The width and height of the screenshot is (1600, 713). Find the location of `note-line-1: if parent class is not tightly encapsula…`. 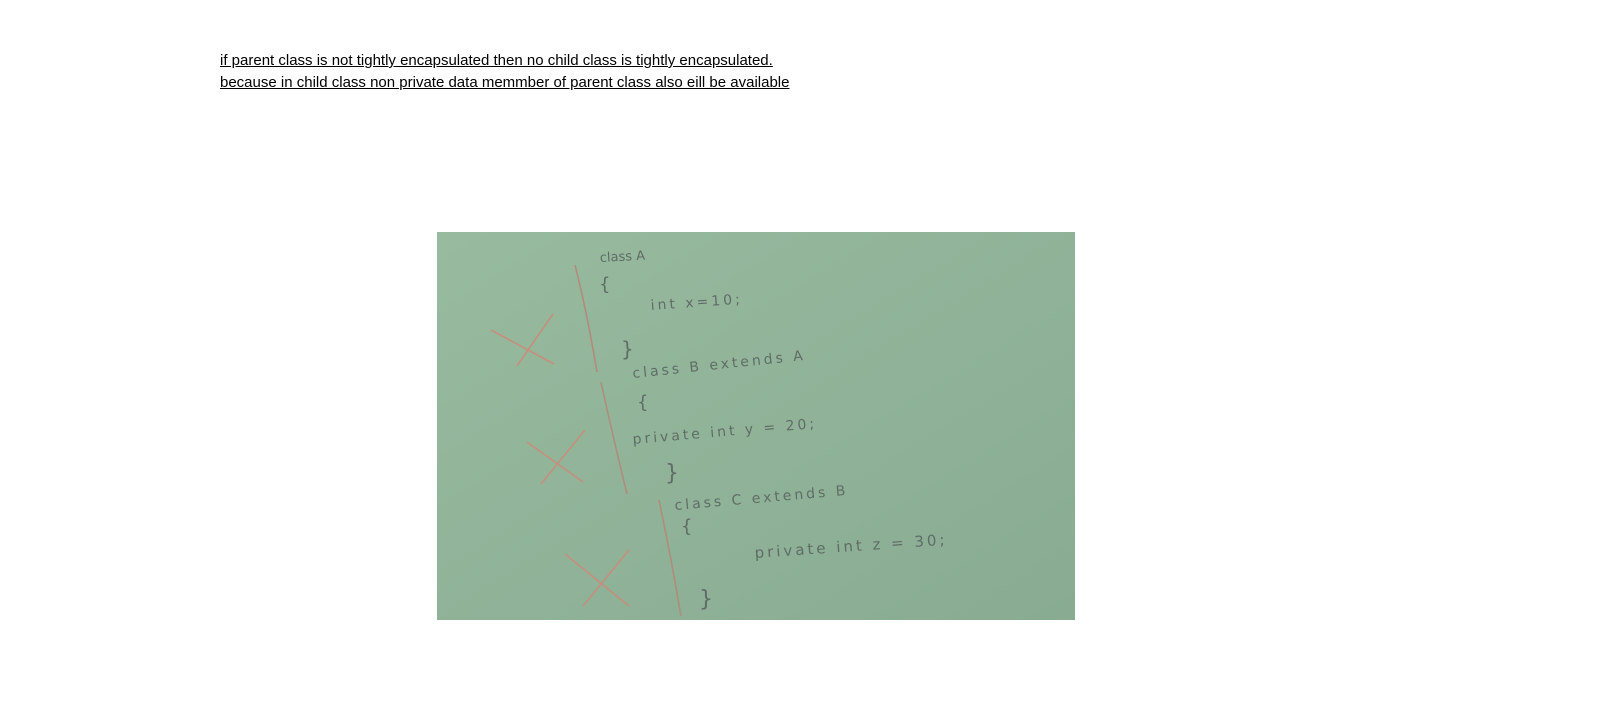

note-line-1: if parent class is not tightly encapsula… is located at coordinates (496, 60).